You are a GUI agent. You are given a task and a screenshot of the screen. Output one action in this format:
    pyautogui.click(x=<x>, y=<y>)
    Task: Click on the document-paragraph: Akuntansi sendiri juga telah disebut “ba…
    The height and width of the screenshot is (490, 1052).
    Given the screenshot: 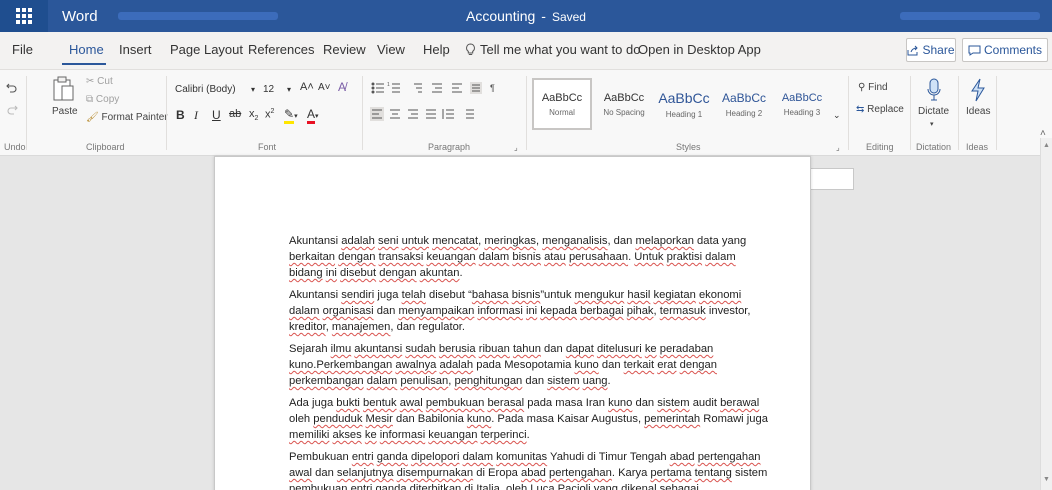 What is the action you would take?
    pyautogui.click(x=529, y=311)
    